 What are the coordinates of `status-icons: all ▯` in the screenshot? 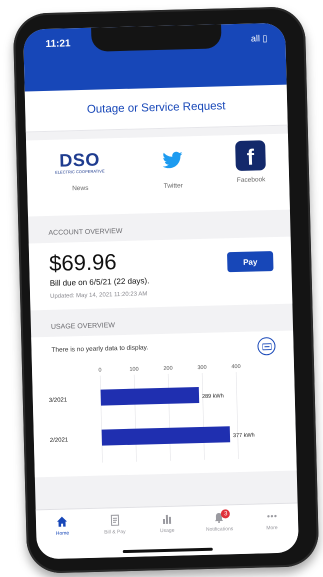 It's located at (259, 38).